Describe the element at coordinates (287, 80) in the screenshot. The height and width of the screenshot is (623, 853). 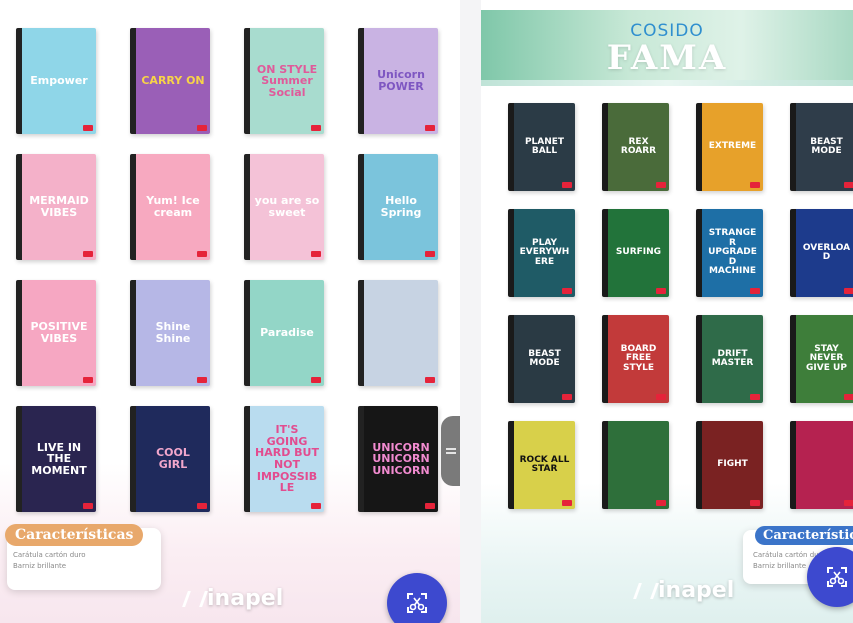
I see `notebook-title: ON STYLE Summer Social` at that location.